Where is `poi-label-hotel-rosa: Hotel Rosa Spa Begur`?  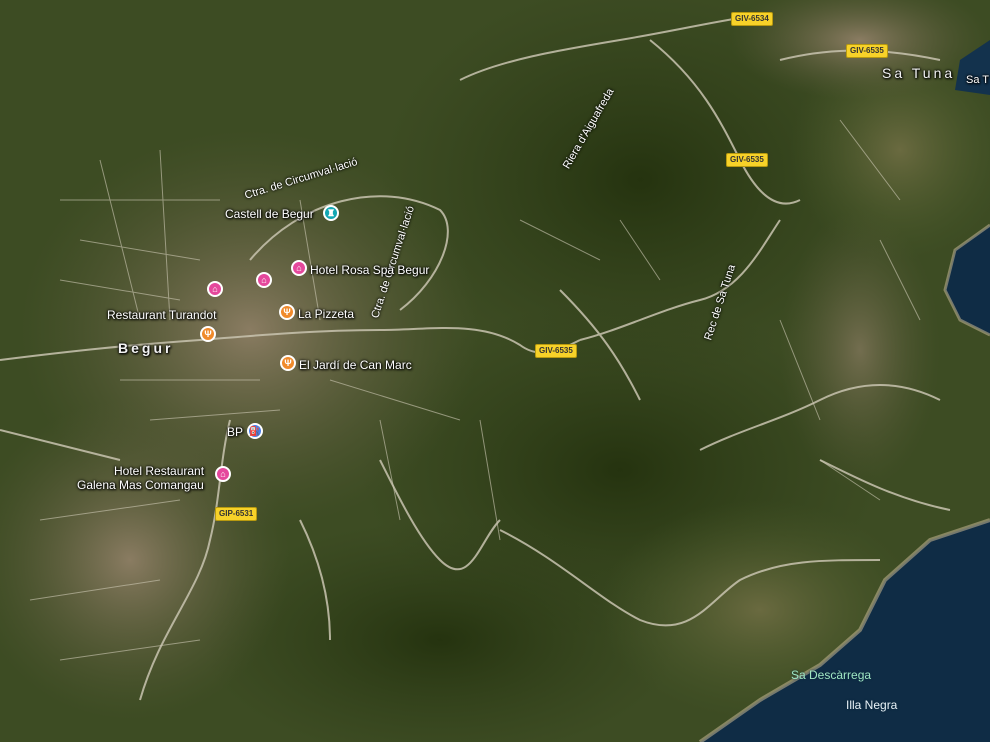 poi-label-hotel-rosa: Hotel Rosa Spa Begur is located at coordinates (369, 270).